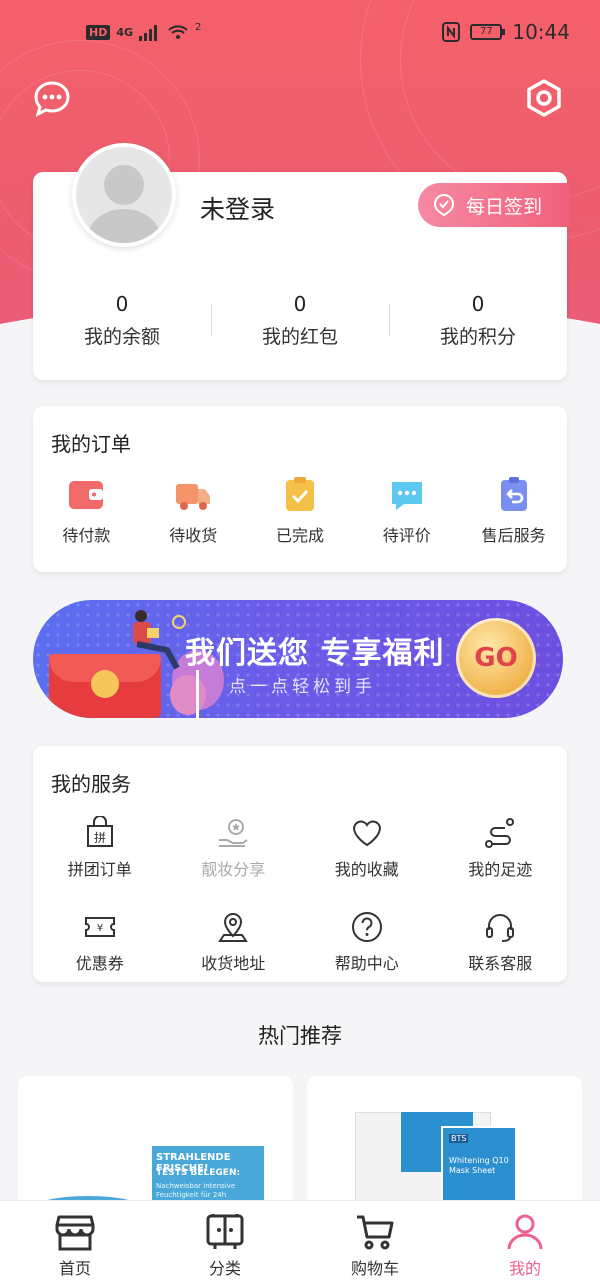 The width and height of the screenshot is (600, 1283). What do you see at coordinates (122, 320) in the screenshot?
I see `stat-balance: 0 我的余额` at bounding box center [122, 320].